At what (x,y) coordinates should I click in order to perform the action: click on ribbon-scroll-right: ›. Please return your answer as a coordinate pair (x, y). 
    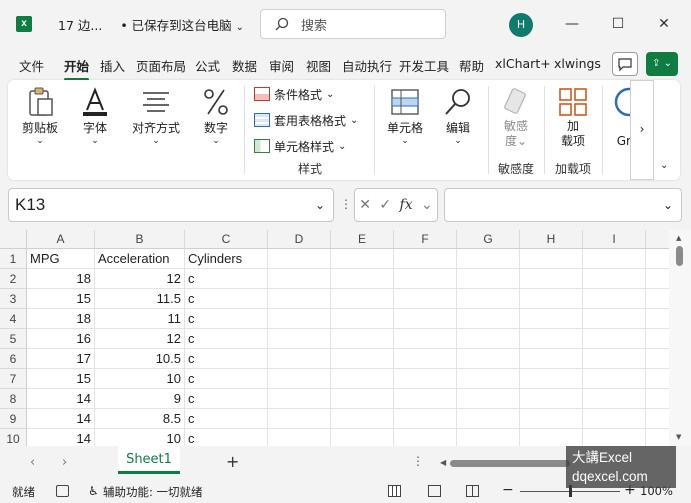
    Looking at the image, I should click on (642, 130).